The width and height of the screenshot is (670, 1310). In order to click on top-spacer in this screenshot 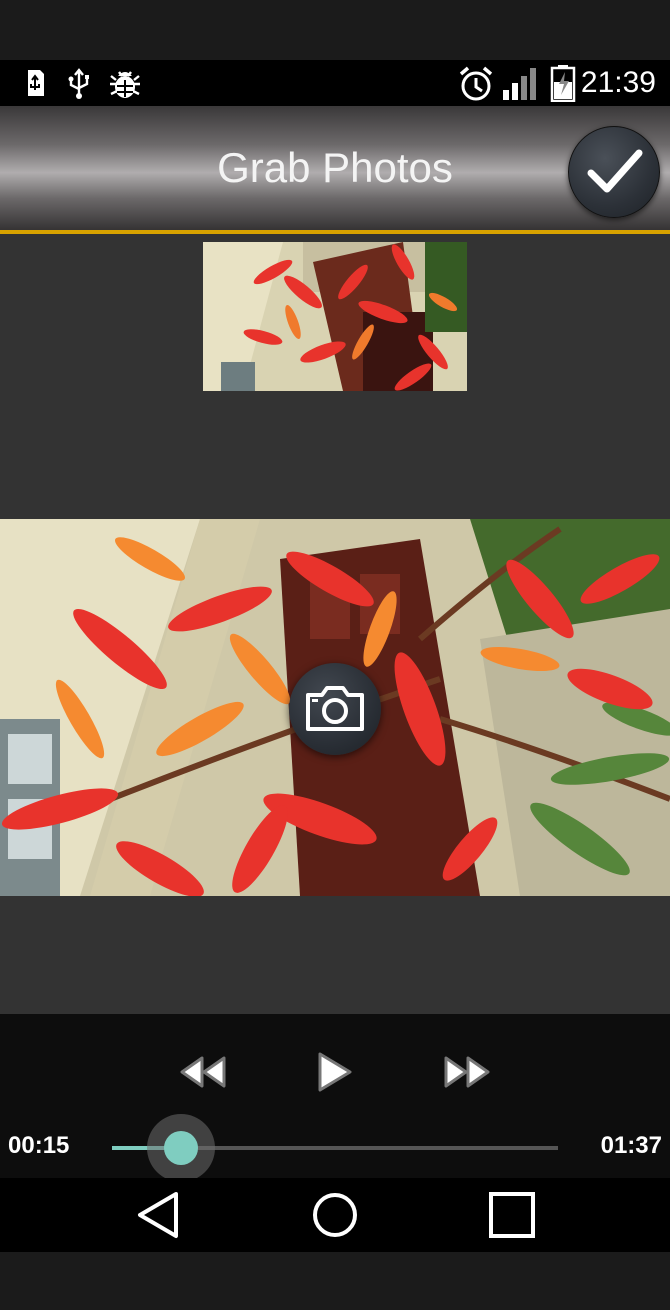, I will do `click(335, 30)`.